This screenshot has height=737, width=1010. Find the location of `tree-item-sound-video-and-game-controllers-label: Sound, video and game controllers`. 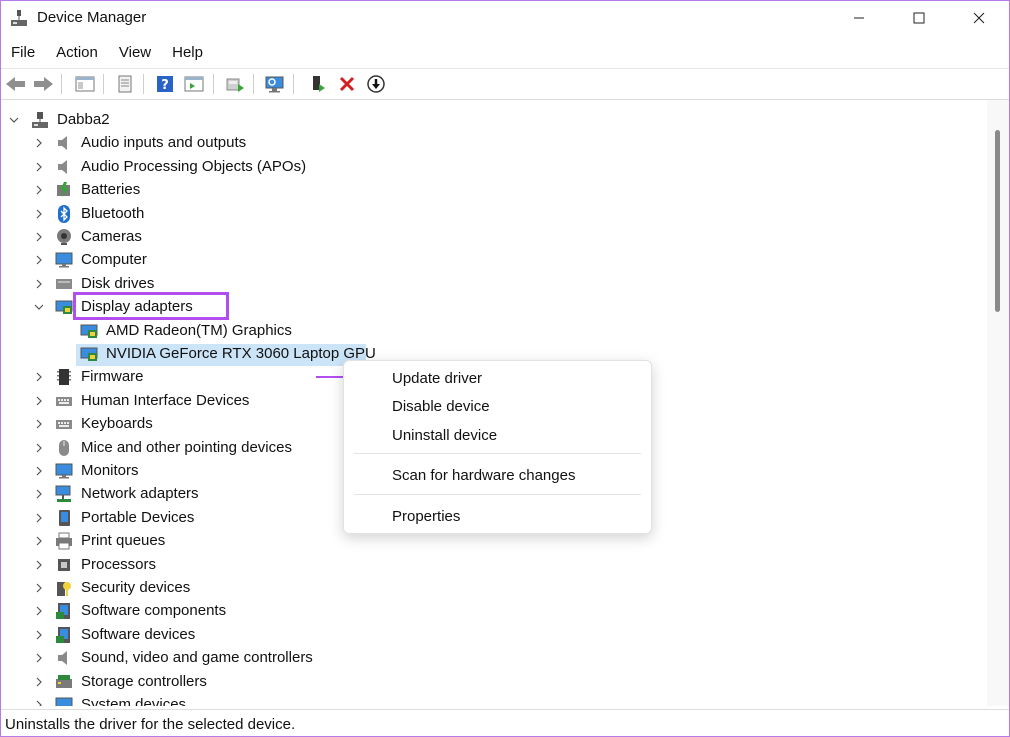

tree-item-sound-video-and-game-controllers-label: Sound, video and game controllers is located at coordinates (197, 658).